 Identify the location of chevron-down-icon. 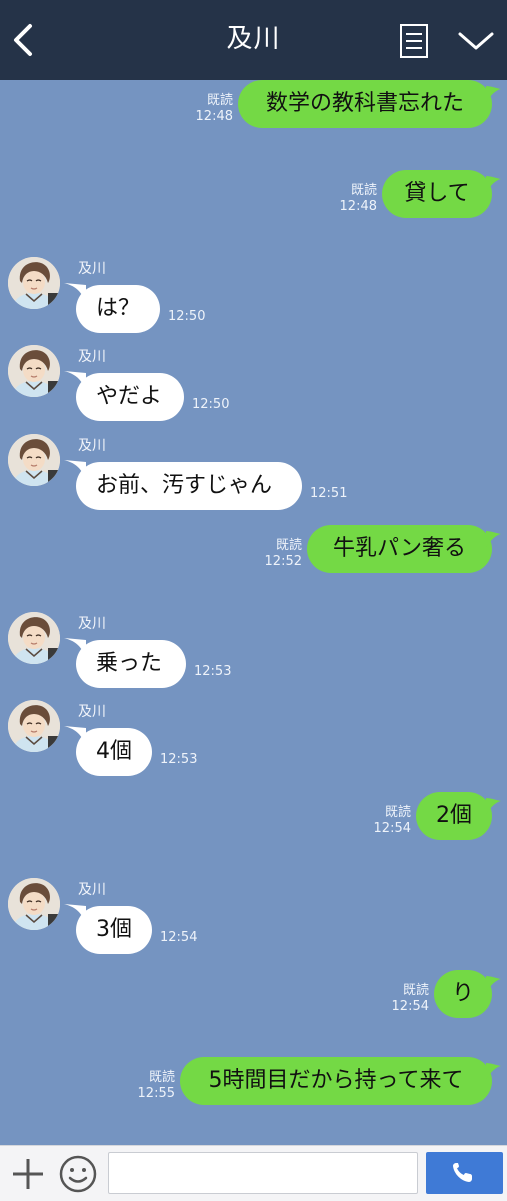
(476, 41).